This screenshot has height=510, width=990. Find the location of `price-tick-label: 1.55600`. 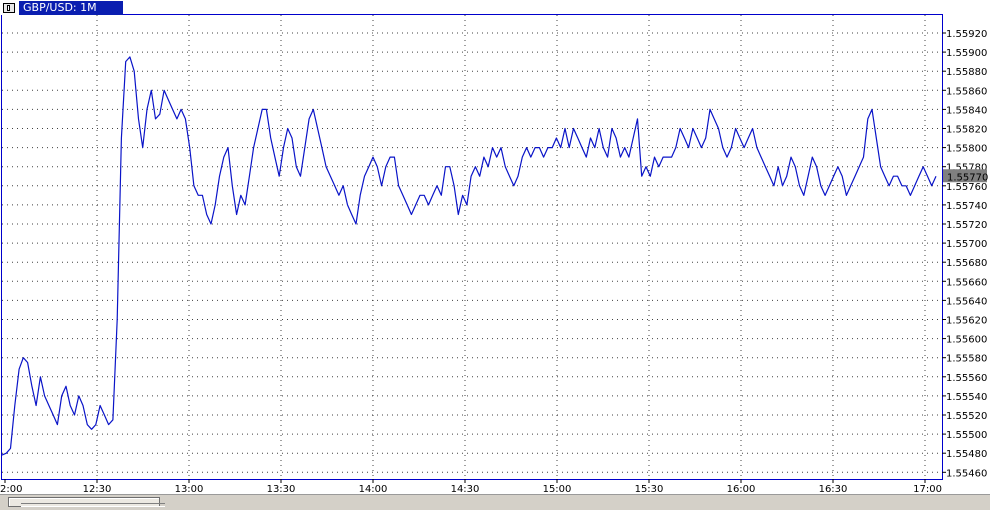

price-tick-label: 1.55600 is located at coordinates (966, 340).